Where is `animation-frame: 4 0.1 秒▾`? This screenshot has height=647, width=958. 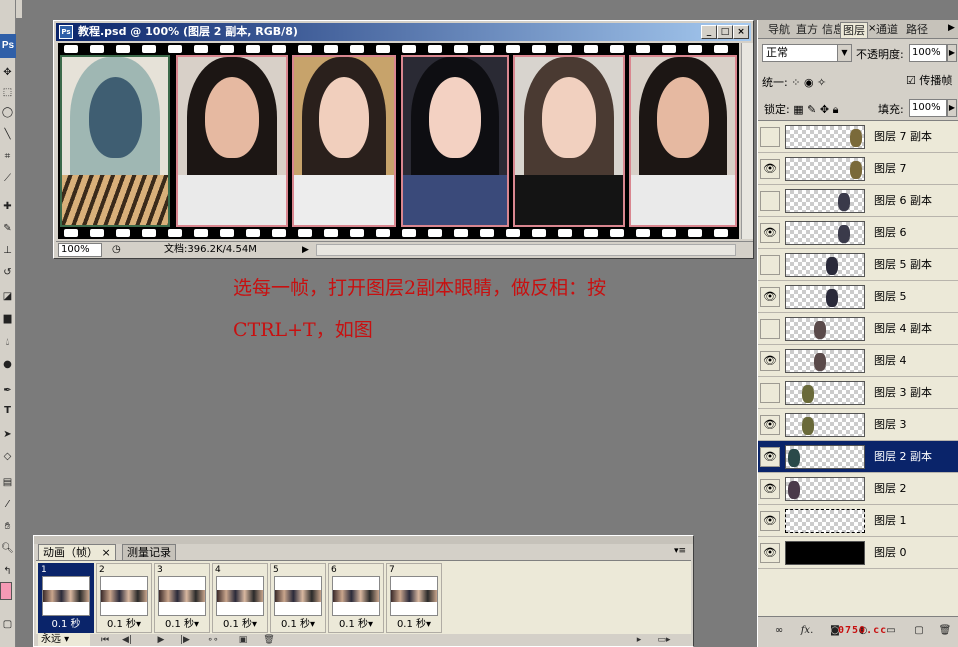 animation-frame: 4 0.1 秒▾ is located at coordinates (240, 598).